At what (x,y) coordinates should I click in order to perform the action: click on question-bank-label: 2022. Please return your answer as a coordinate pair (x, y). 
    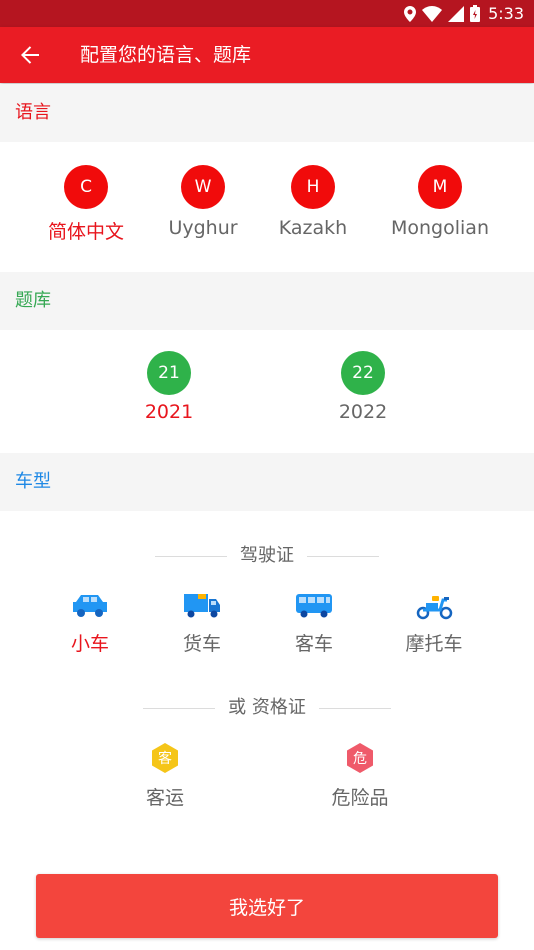
    Looking at the image, I should click on (363, 412).